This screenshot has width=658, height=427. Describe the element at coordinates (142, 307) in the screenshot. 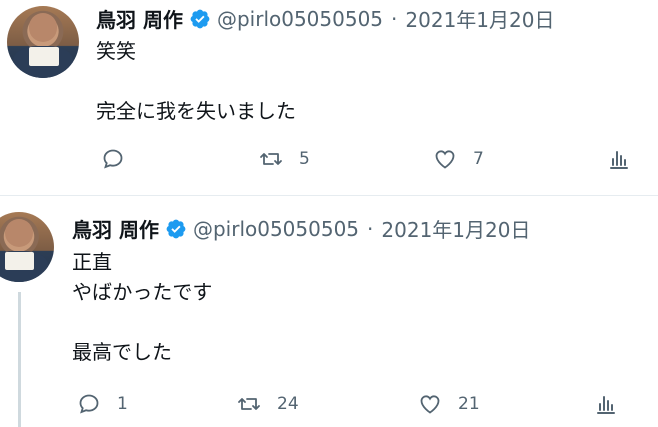

I see `tweet-text: 正直 やばかったです 最高でした` at that location.